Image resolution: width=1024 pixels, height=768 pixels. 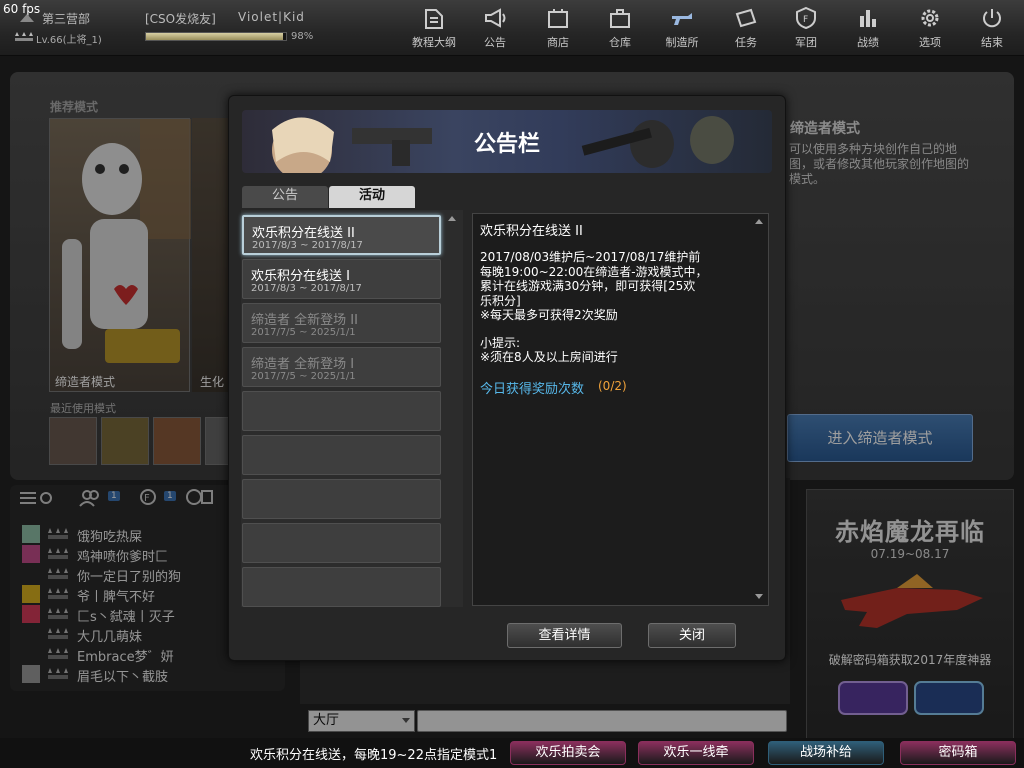 What do you see at coordinates (620, 18) in the screenshot?
I see `briefcase-icon` at bounding box center [620, 18].